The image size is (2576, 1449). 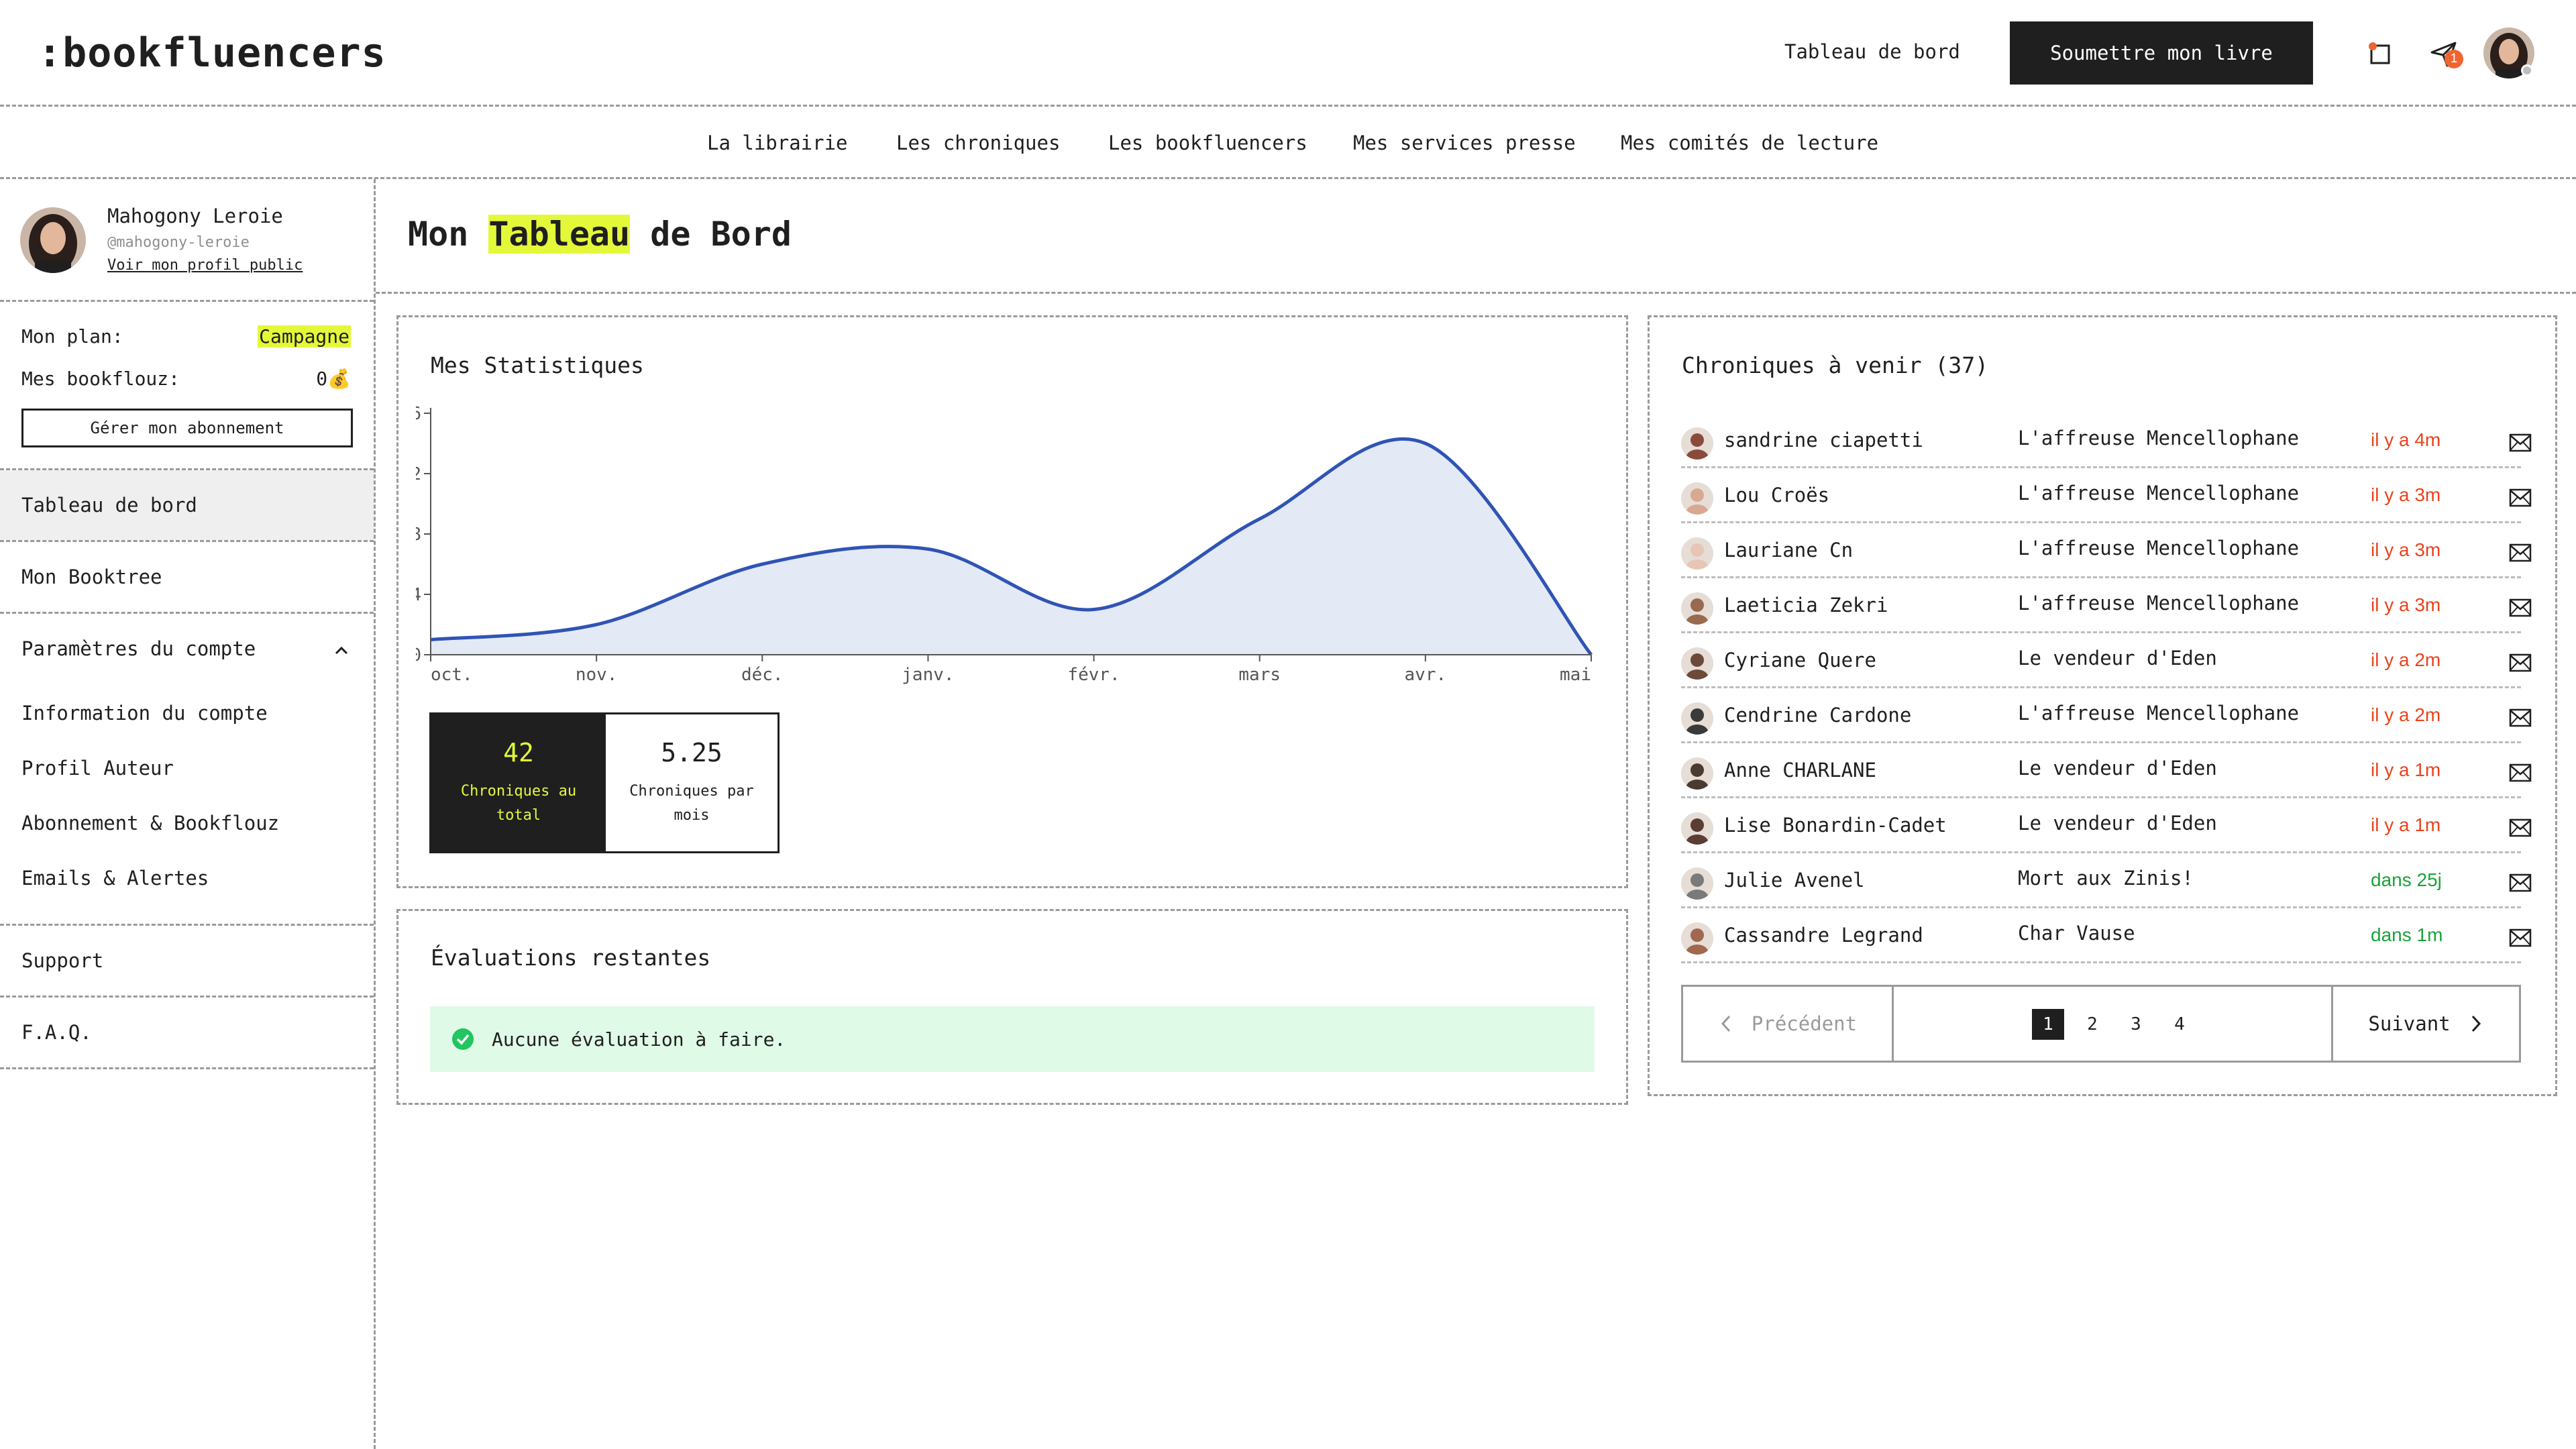 I want to click on y-tick-label: 4, so click(x=418, y=595).